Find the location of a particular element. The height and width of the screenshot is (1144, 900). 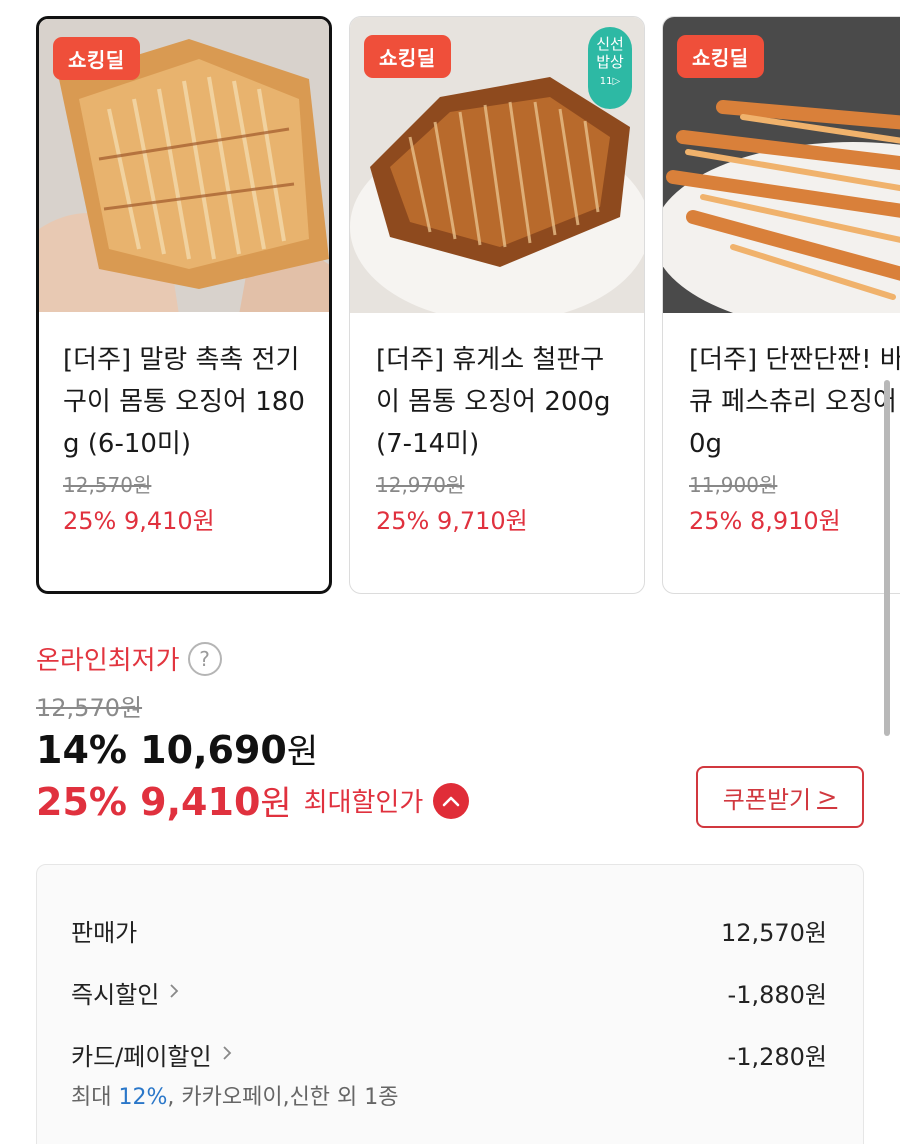

original-price: 12,970원 is located at coordinates (420, 485).